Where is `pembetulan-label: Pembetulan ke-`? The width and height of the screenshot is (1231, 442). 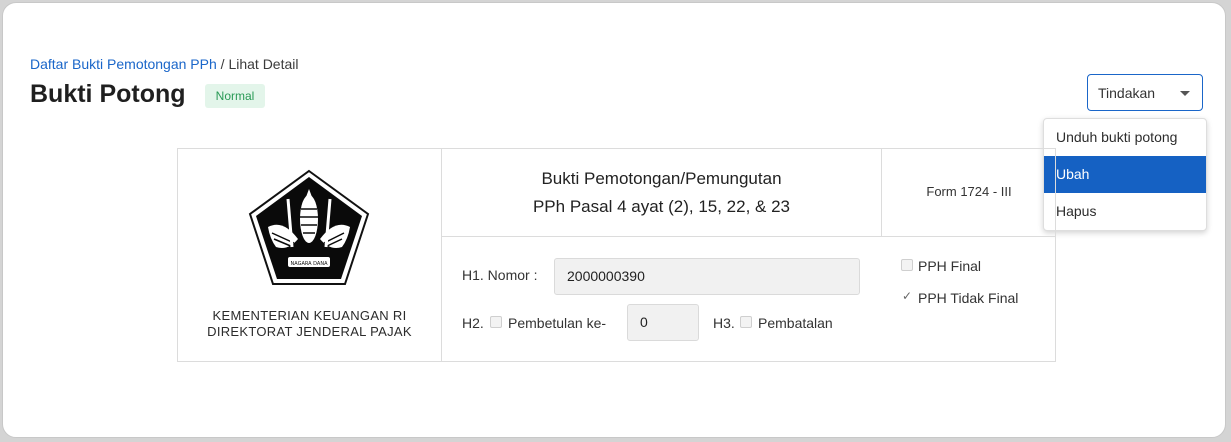 pembetulan-label: Pembetulan ke- is located at coordinates (557, 323).